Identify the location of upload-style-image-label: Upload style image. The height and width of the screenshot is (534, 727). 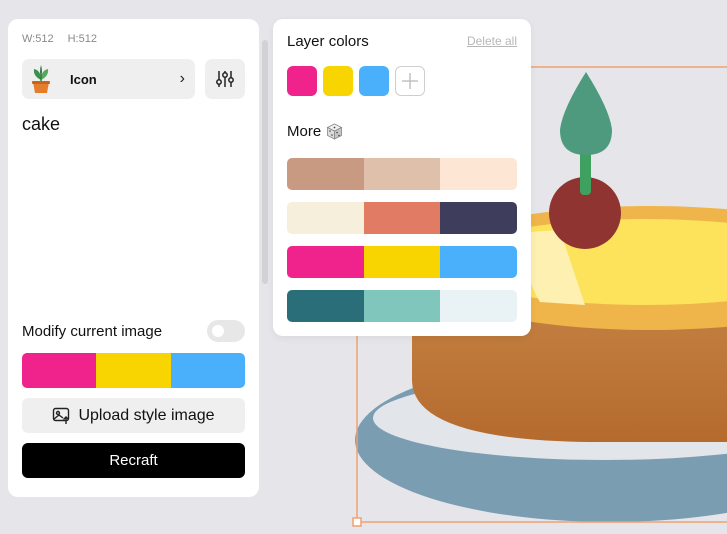
(146, 415).